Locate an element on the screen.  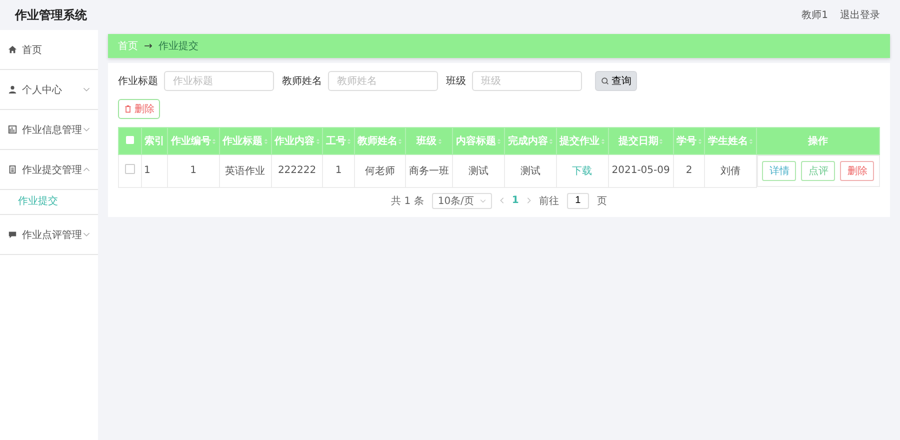
total-count: 共 1 条 is located at coordinates (407, 201).